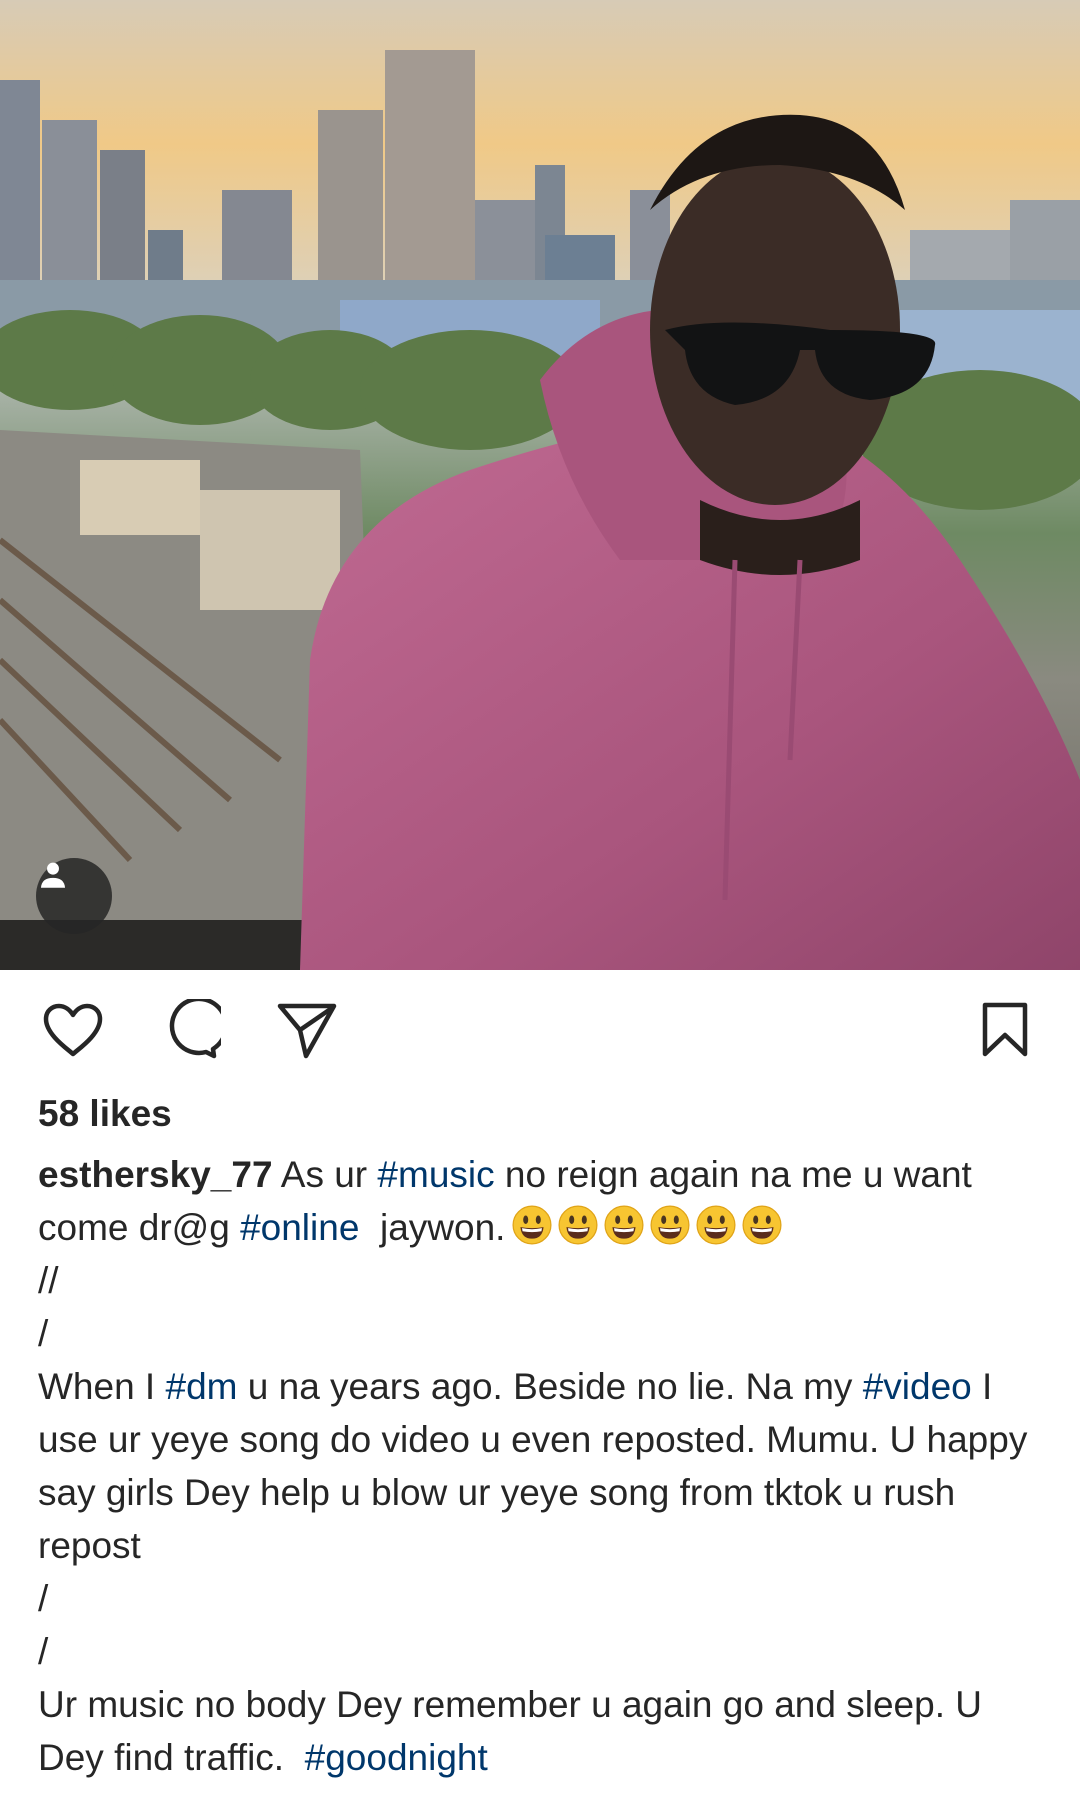  I want to click on hashtag-online: #online, so click(299, 1227).